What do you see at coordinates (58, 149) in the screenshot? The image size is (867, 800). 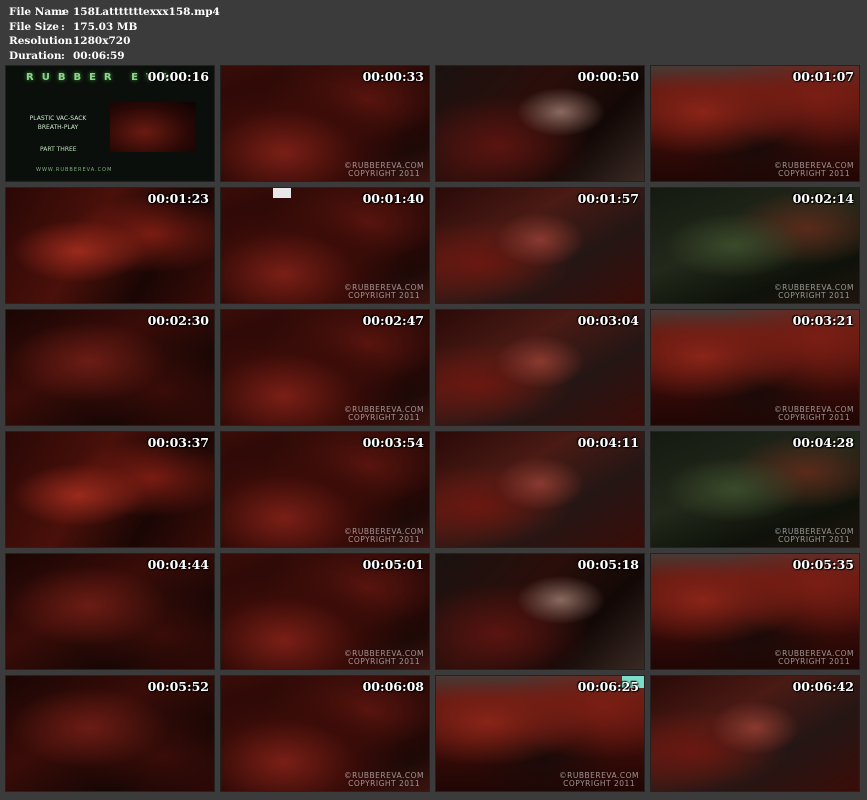 I see `title-part: PART THREE` at bounding box center [58, 149].